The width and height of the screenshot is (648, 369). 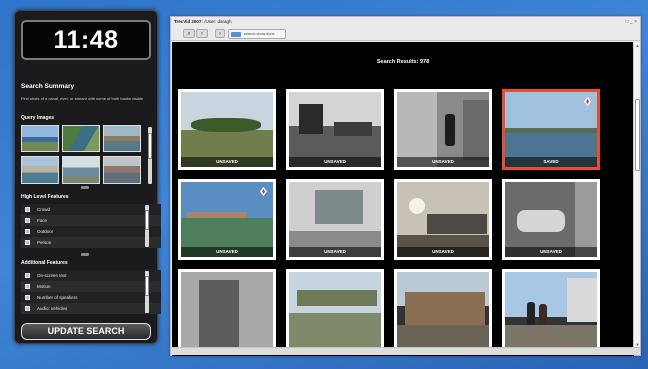 I want to click on query-images-scroll-thumb, so click(x=150, y=146).